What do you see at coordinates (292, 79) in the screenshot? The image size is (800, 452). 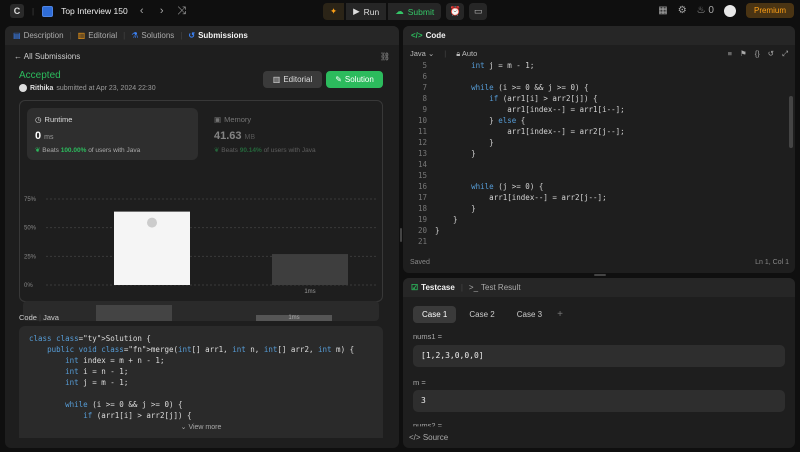 I see `editorial-button: ▥ Editorial` at bounding box center [292, 79].